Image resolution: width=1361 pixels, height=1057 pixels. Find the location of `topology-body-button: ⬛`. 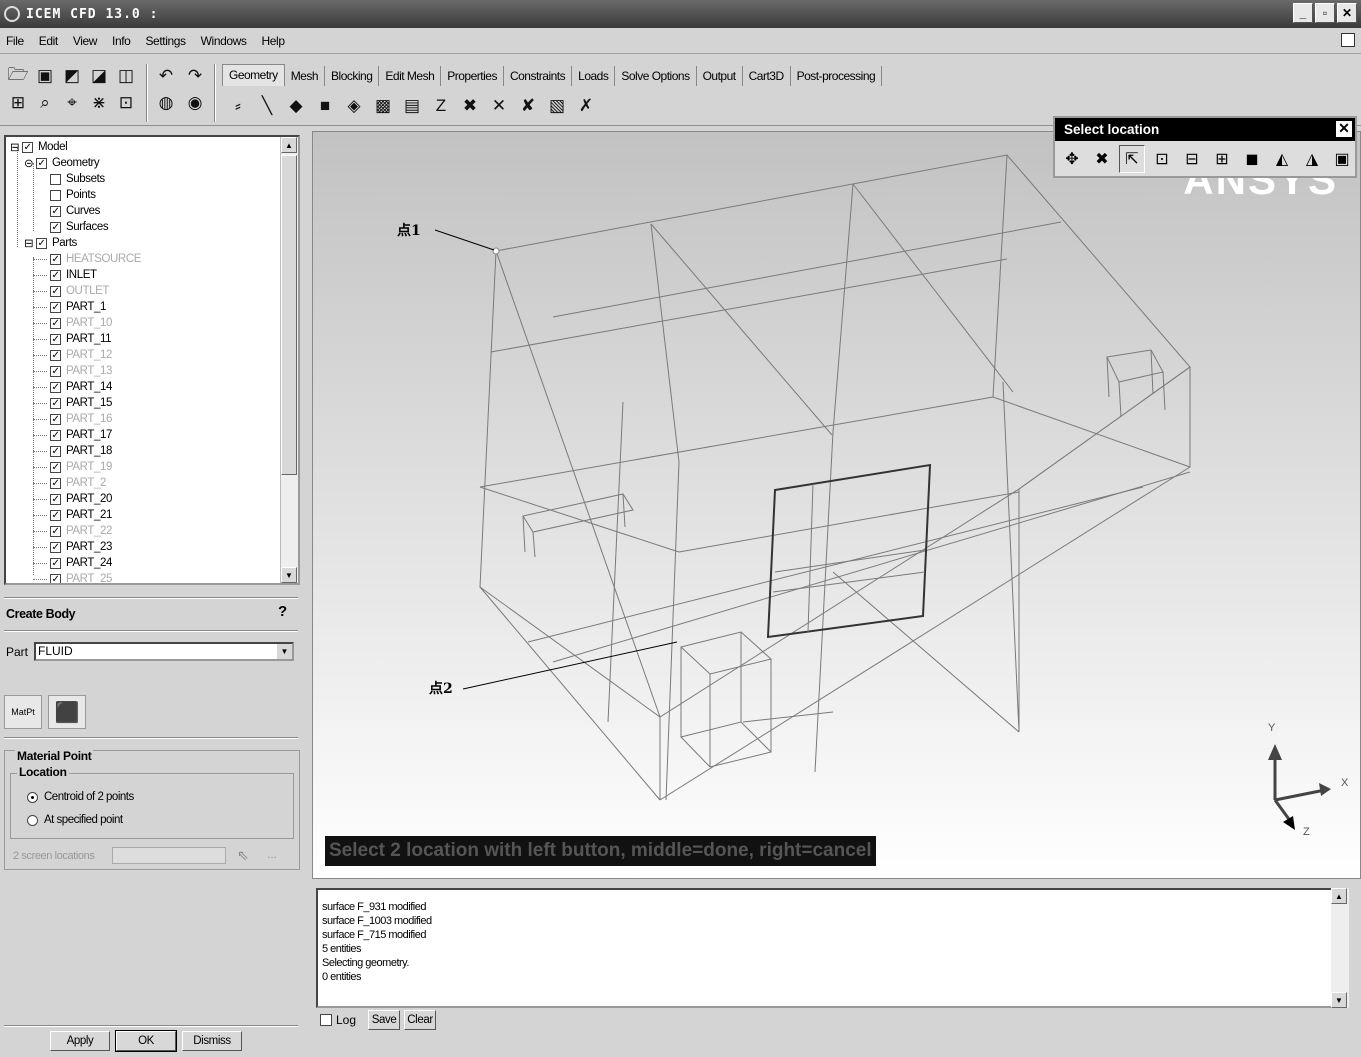

topology-body-button: ⬛ is located at coordinates (67, 712).